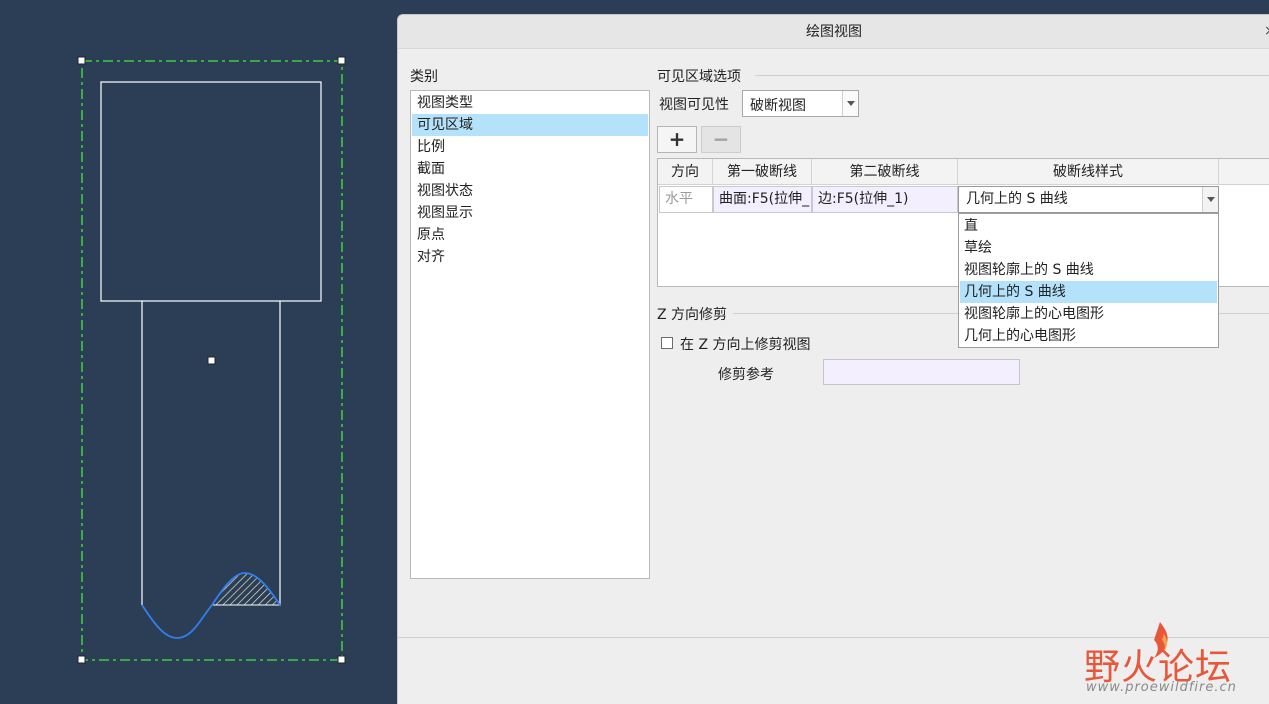 This screenshot has height=704, width=1269. What do you see at coordinates (699, 77) in the screenshot?
I see `visible-area-group-label: 可见区域选项` at bounding box center [699, 77].